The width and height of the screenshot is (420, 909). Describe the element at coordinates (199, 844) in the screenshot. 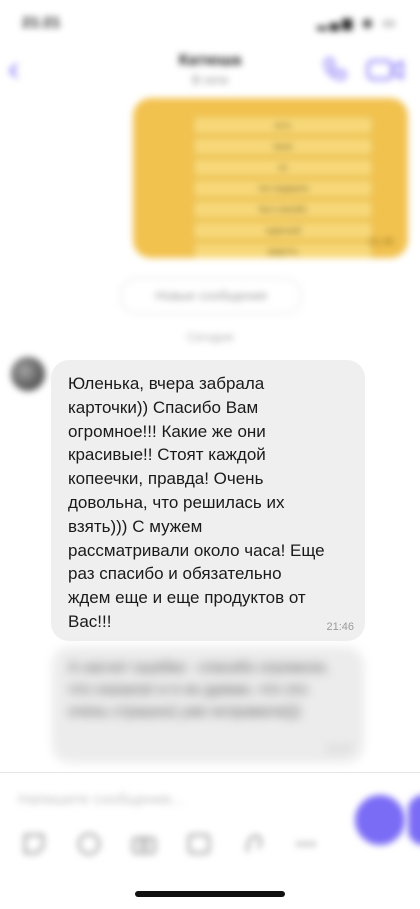

I see `gallery-icon` at that location.